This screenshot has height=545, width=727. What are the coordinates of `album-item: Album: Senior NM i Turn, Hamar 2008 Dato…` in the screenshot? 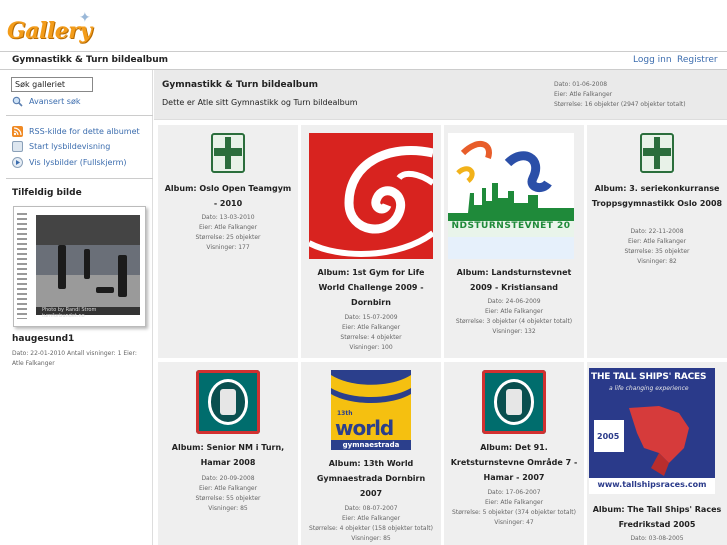 It's located at (228, 453).